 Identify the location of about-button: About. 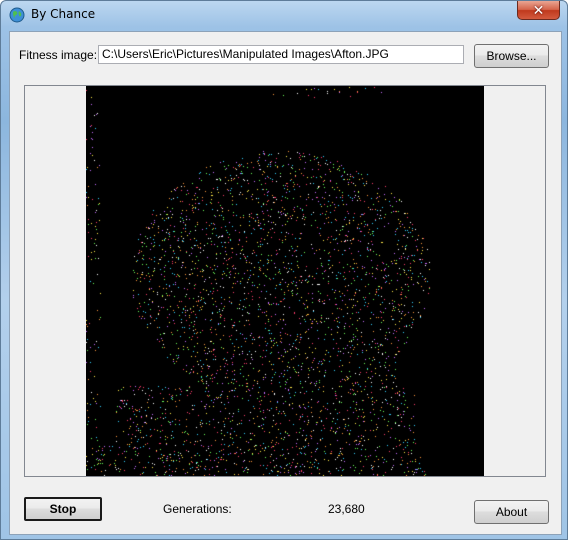
(511, 512).